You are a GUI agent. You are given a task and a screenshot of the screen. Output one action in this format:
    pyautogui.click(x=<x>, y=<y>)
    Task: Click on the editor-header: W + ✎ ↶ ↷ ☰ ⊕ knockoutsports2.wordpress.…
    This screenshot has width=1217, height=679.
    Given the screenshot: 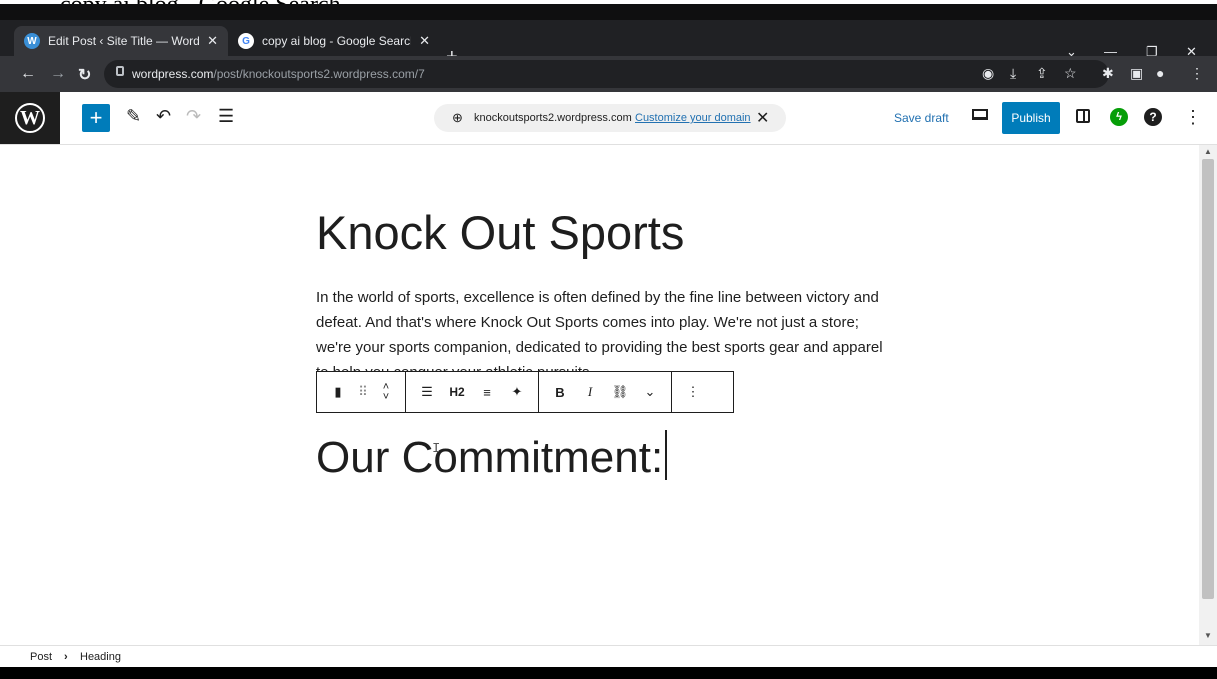 What is the action you would take?
    pyautogui.click(x=608, y=118)
    